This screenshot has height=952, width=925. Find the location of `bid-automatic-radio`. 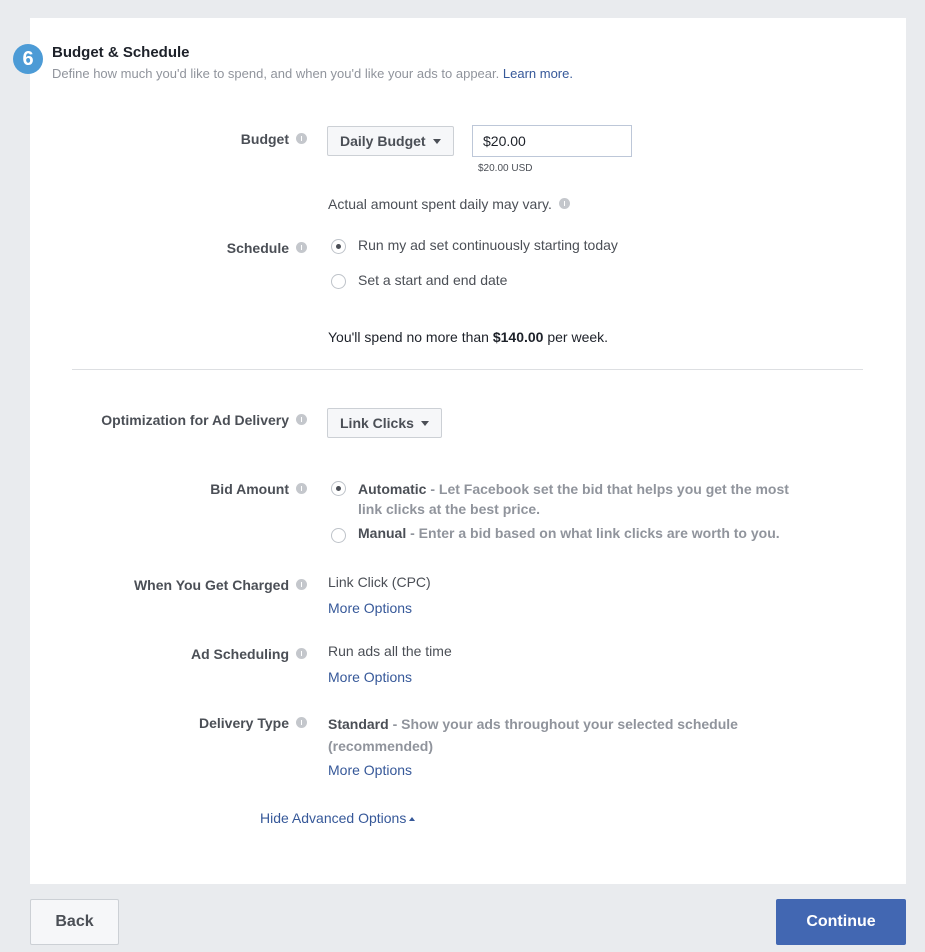

bid-automatic-radio is located at coordinates (338, 488).